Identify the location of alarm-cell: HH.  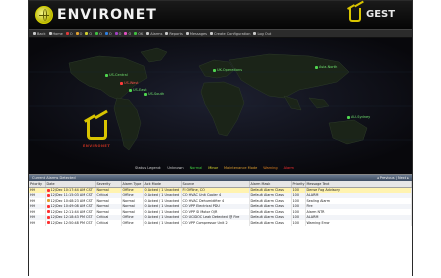
(37, 223).